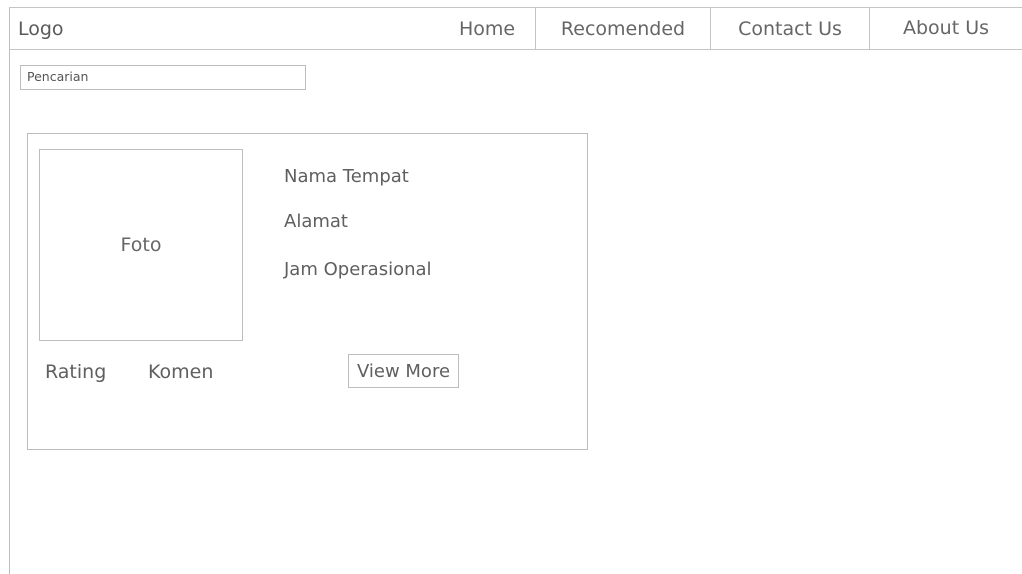 Image resolution: width=1022 pixels, height=574 pixels. I want to click on place-photo: Foto, so click(141, 245).